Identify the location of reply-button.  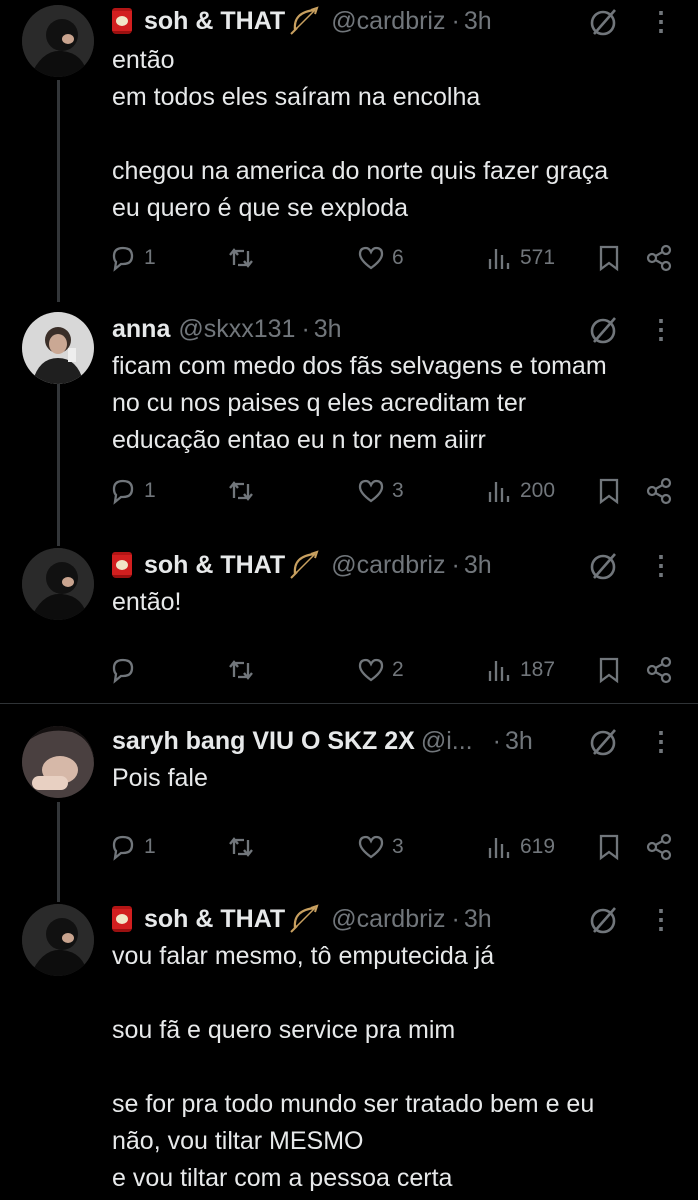
(126, 670).